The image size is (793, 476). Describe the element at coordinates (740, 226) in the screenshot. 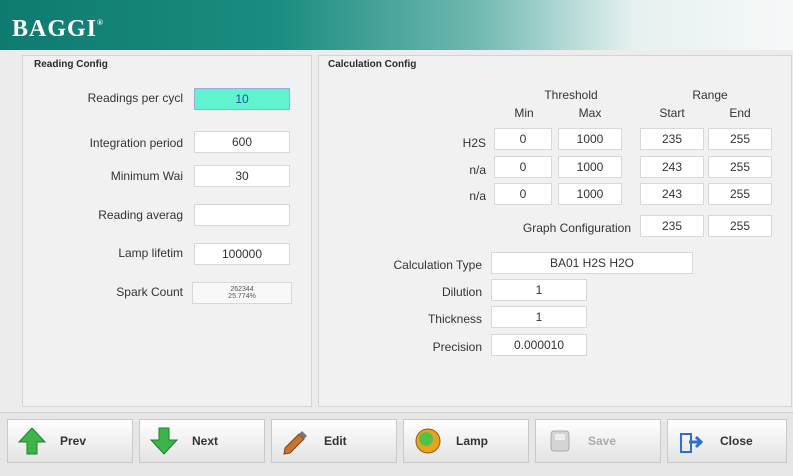

I see `graph-end-field` at that location.